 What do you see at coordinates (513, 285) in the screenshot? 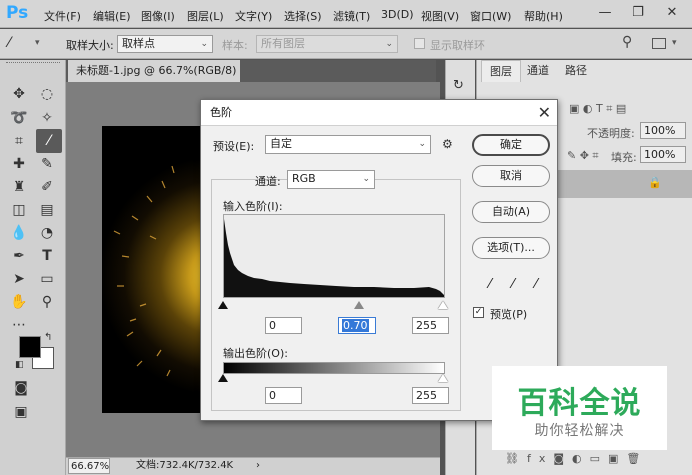
I see `gray-point-eyedropper-icon: ⁄` at bounding box center [513, 285].